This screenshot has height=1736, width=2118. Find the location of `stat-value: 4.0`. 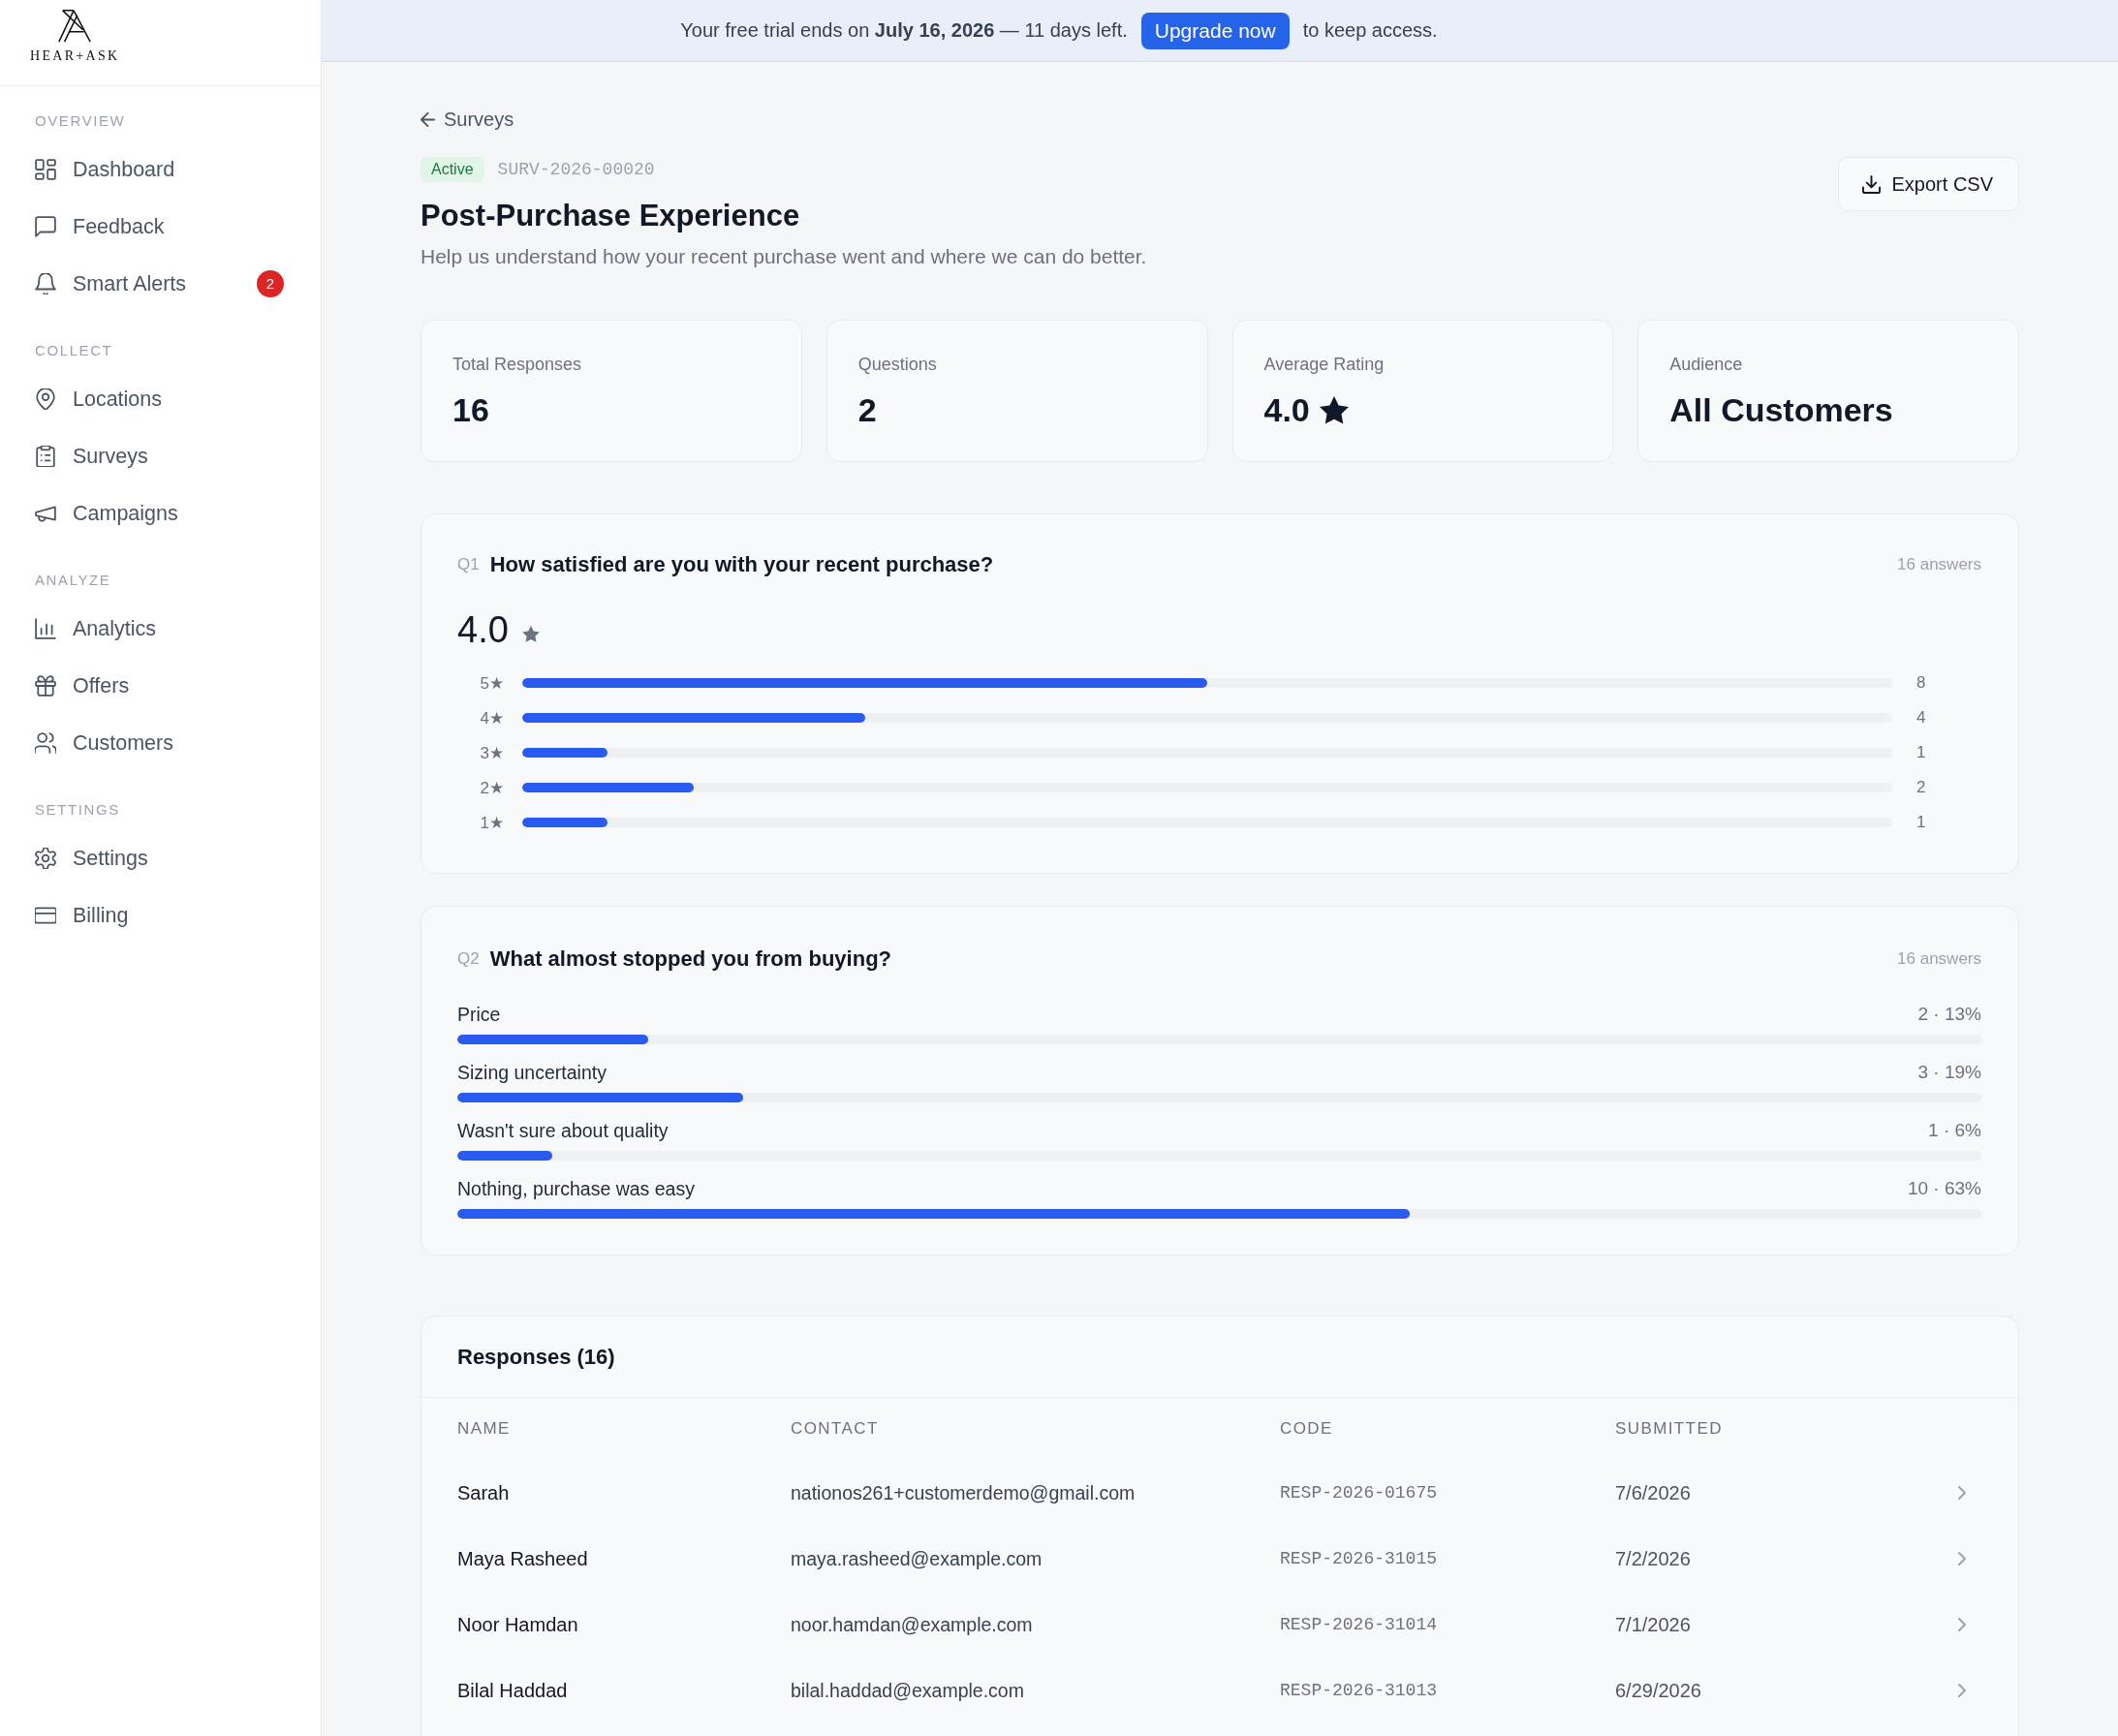

stat-value: 4.0 is located at coordinates (1286, 410).